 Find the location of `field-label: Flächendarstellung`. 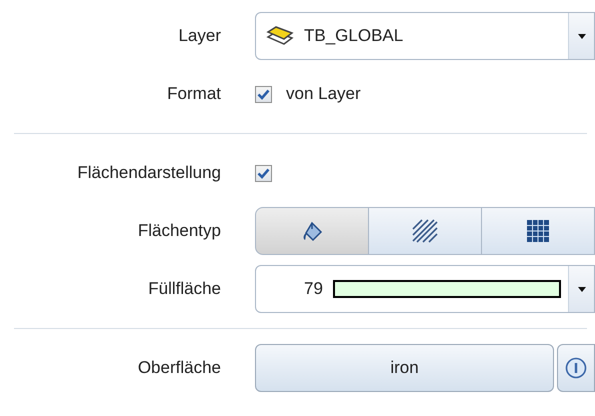

field-label: Flächendarstellung is located at coordinates (148, 173).